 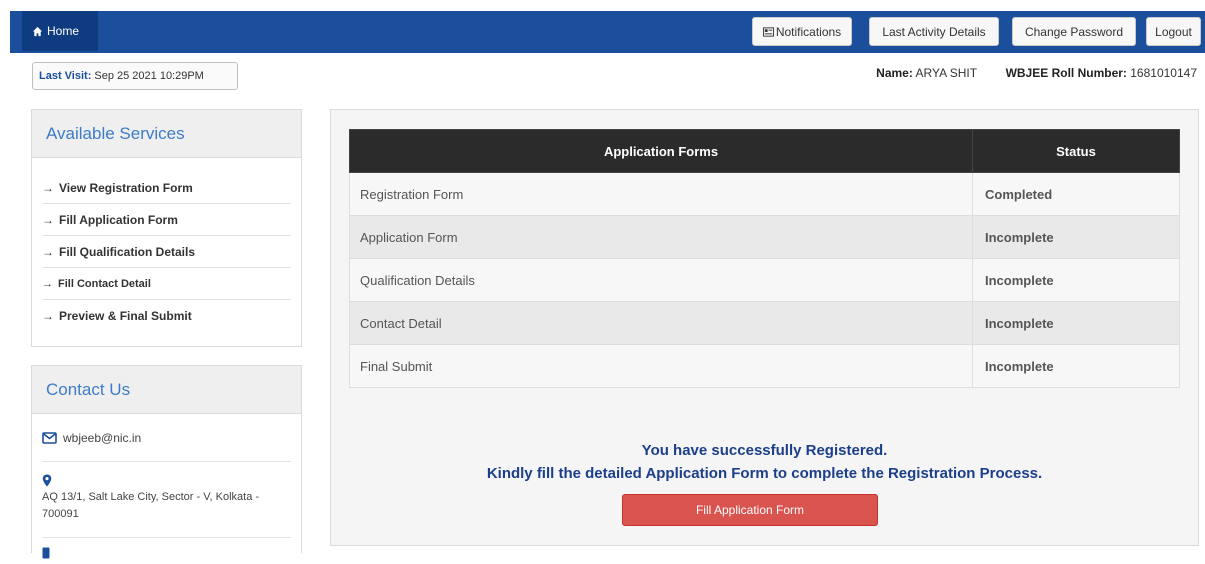 I want to click on form-name: Contact Detail, so click(x=661, y=323).